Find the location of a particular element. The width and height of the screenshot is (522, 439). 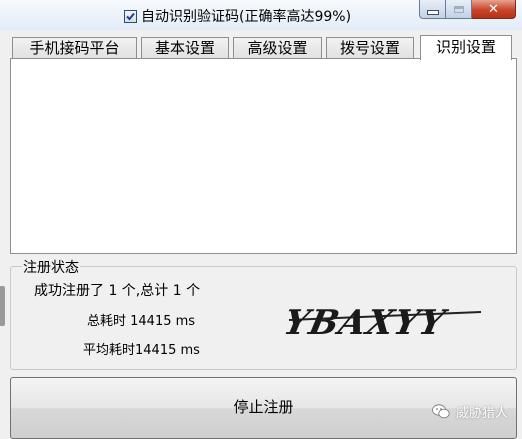

captcha-image: YBAXYY is located at coordinates (383, 323).